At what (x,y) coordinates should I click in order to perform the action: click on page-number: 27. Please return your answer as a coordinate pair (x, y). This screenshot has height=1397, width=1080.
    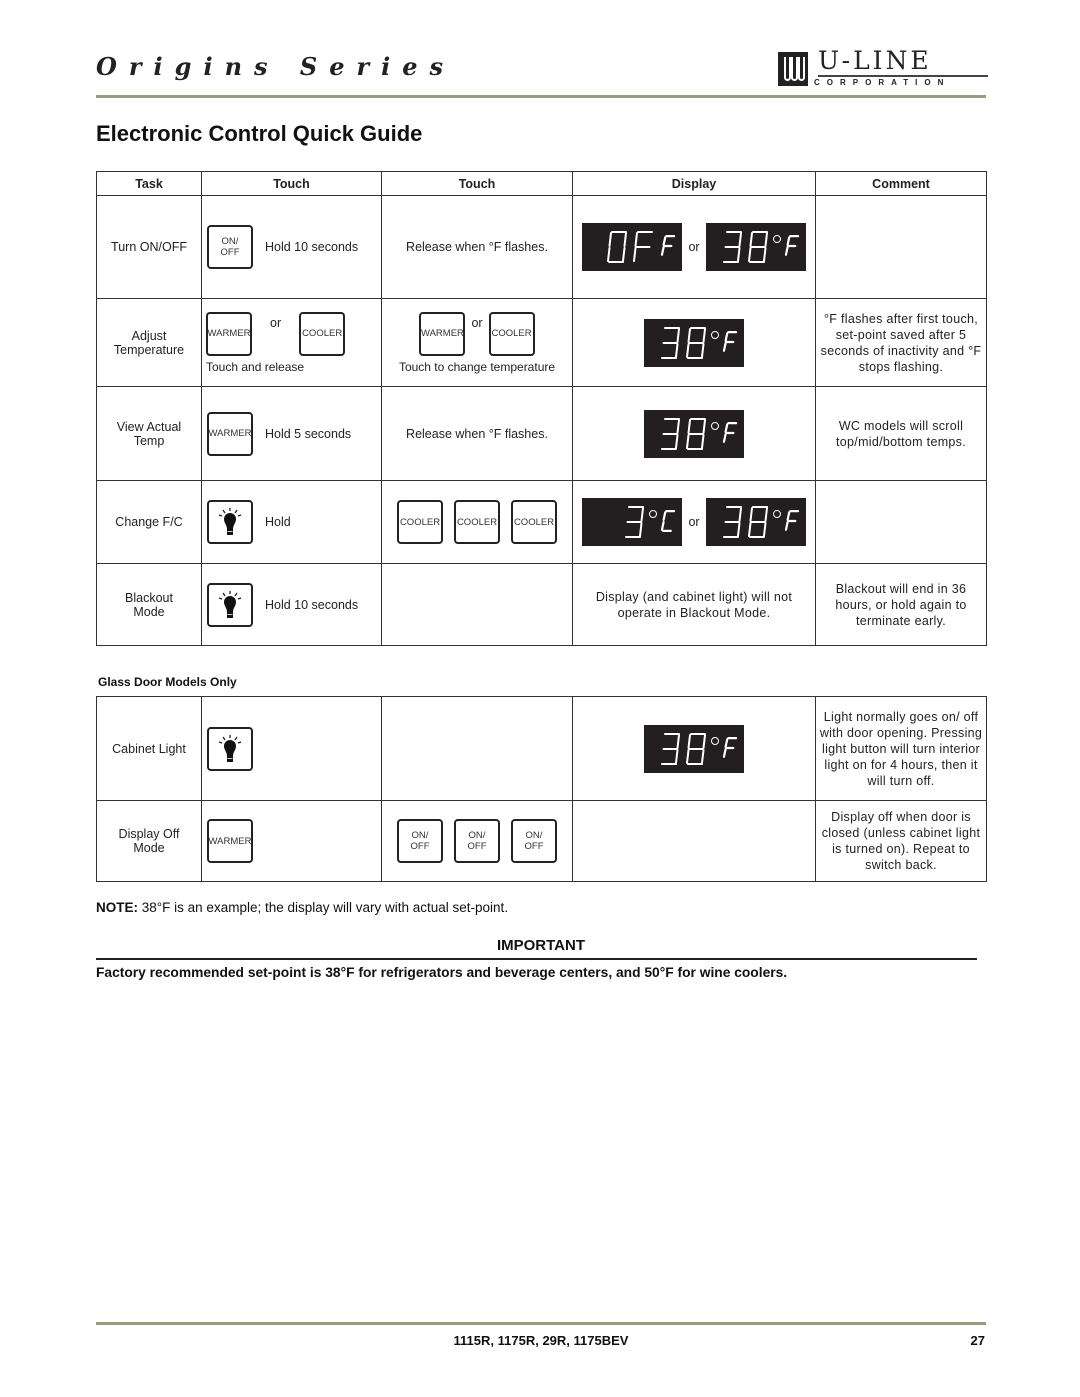
    Looking at the image, I should click on (977, 1340).